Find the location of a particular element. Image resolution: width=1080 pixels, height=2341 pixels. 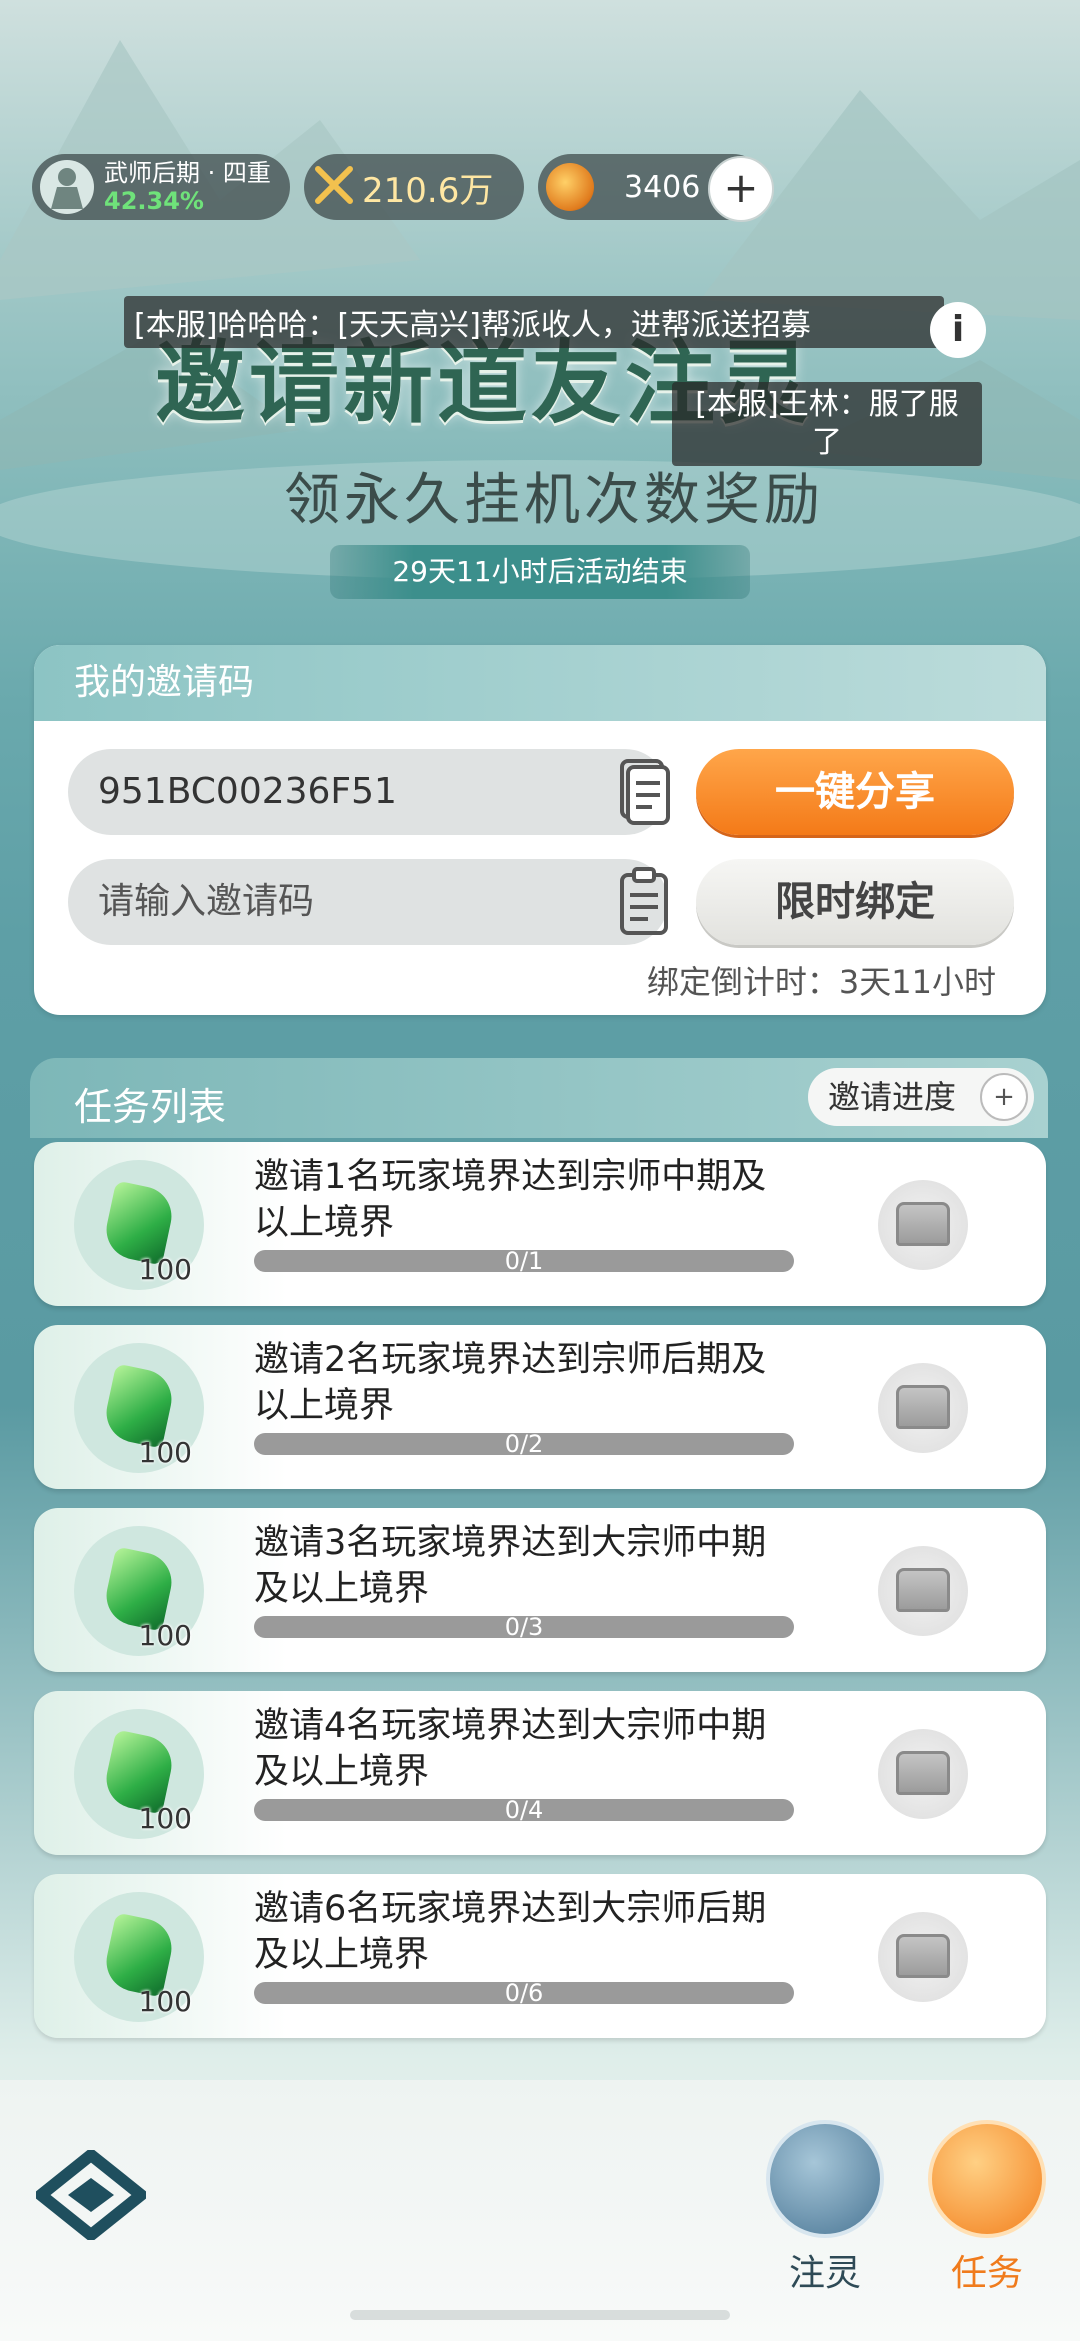

currency-pill: 3406 + is located at coordinates (656, 188).